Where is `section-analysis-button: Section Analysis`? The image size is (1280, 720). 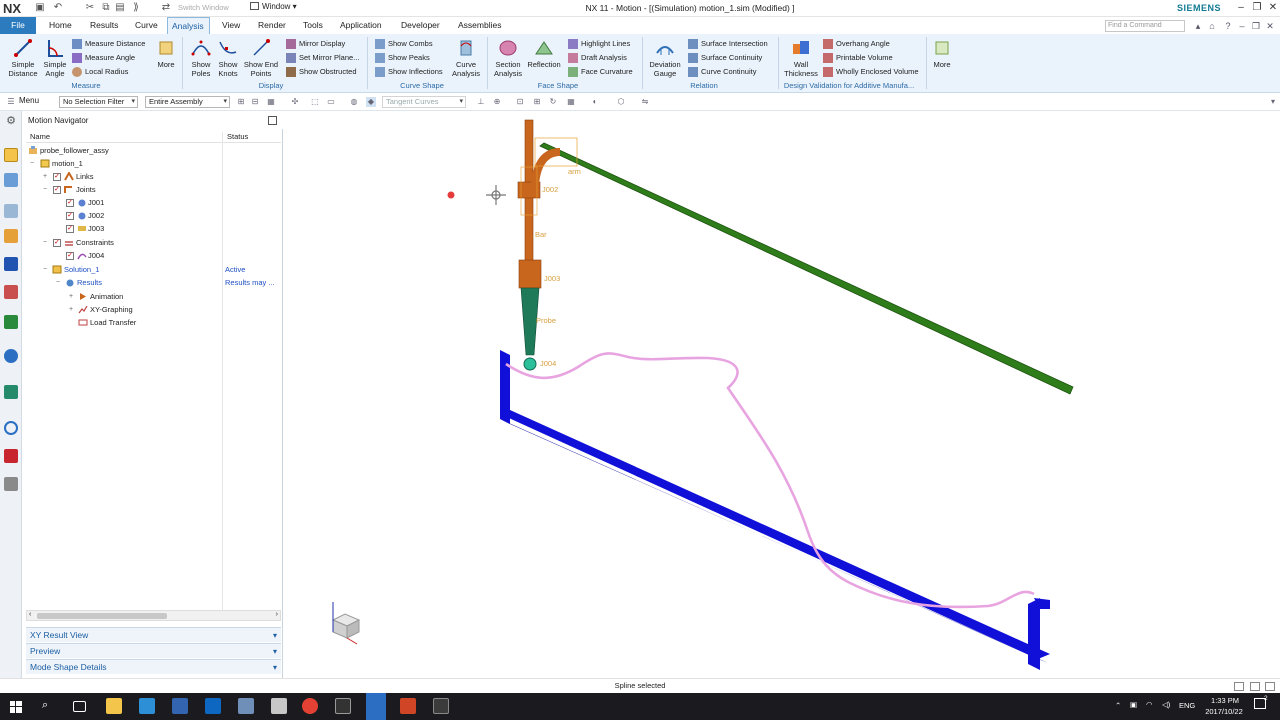
section-analysis-button: Section Analysis is located at coordinates (508, 58).